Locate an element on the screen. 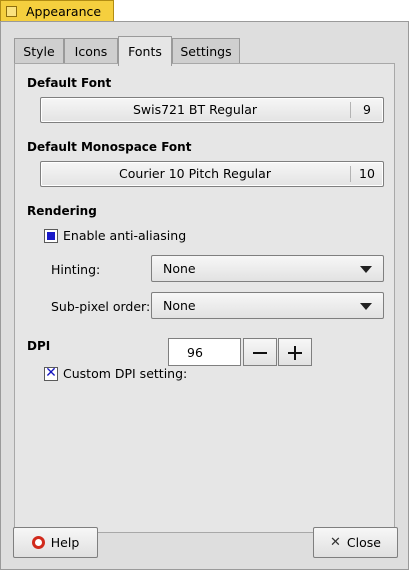  plus-icon-vertical is located at coordinates (295, 353).